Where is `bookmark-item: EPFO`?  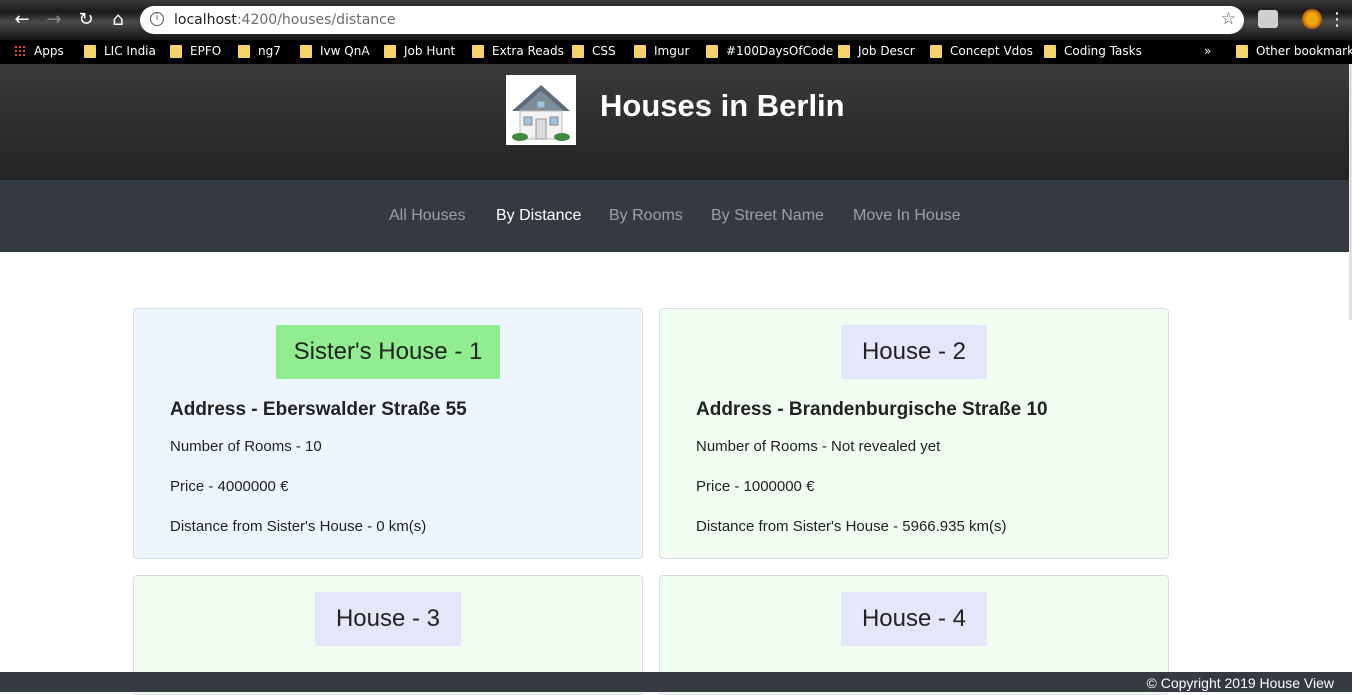
bookmark-item: EPFO is located at coordinates (195, 51).